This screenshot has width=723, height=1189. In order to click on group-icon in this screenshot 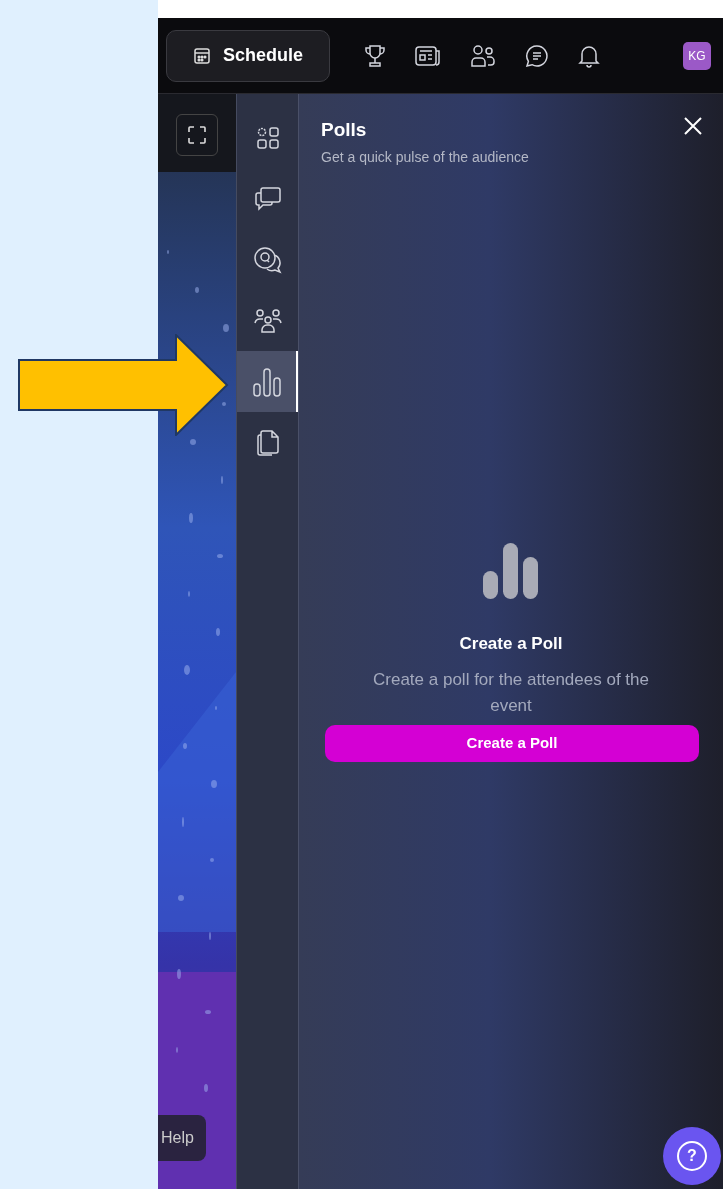, I will do `click(267, 320)`.